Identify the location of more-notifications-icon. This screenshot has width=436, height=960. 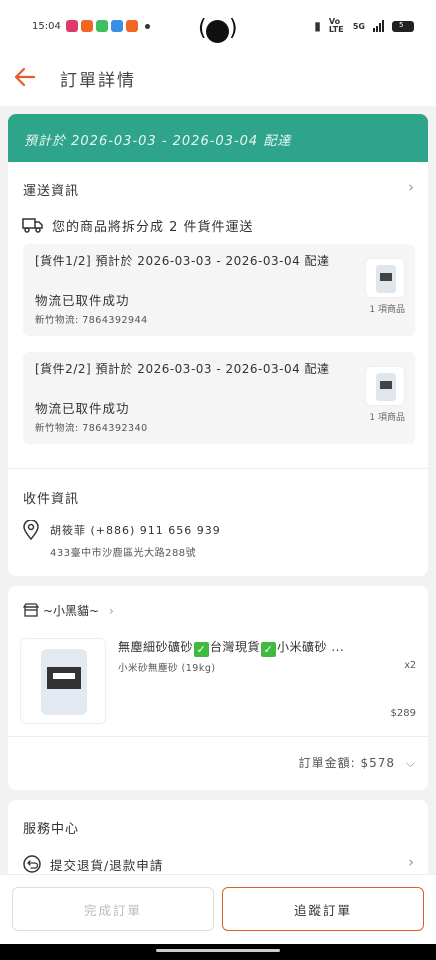
(147, 26).